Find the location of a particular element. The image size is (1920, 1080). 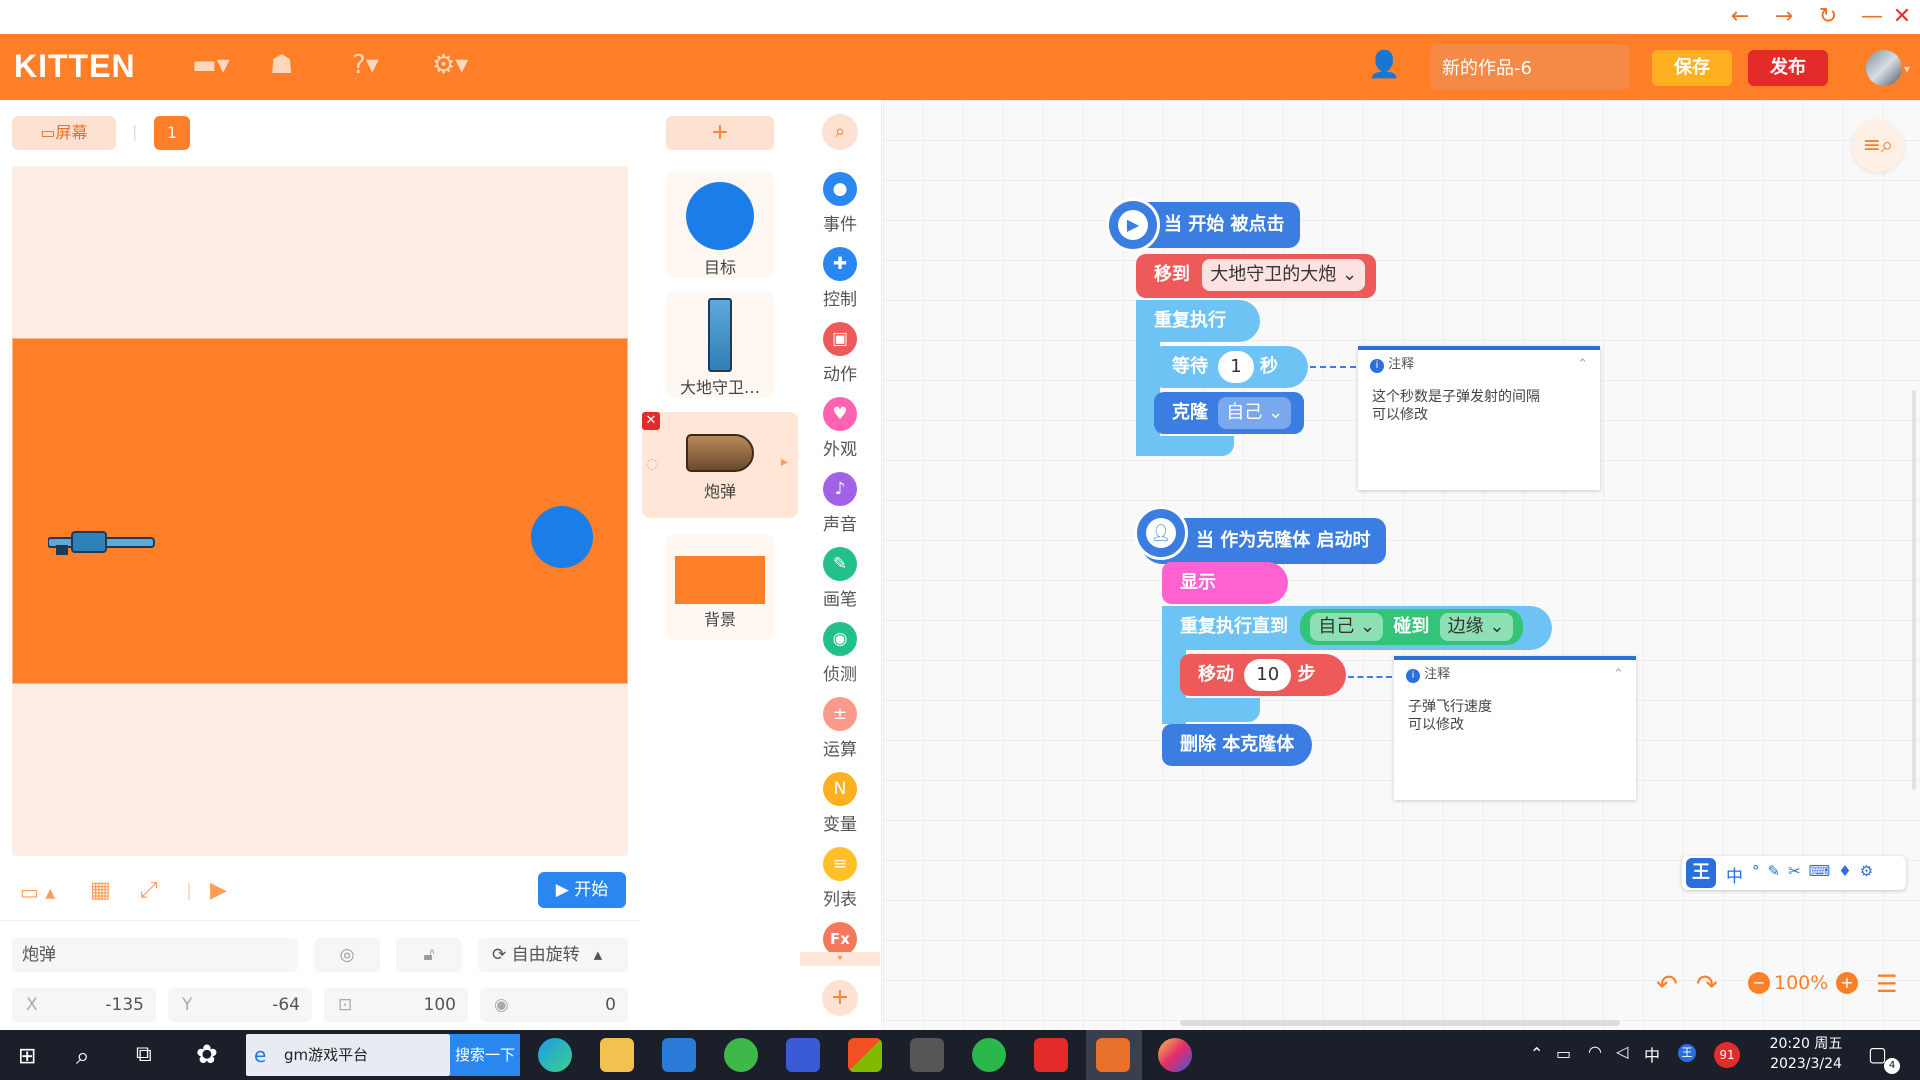

touching-condition: 自己 ⌄ 碰到 边缘 ⌄ is located at coordinates (1411, 627).